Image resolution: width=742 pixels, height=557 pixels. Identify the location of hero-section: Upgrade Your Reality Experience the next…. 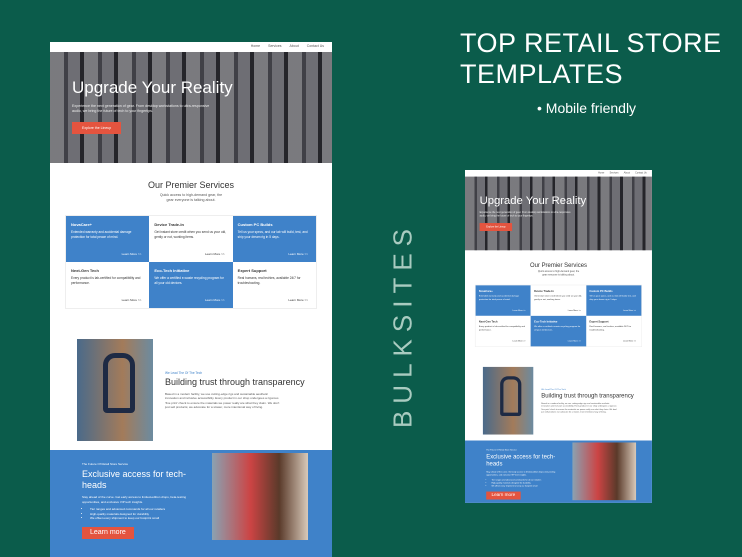
(558, 214).